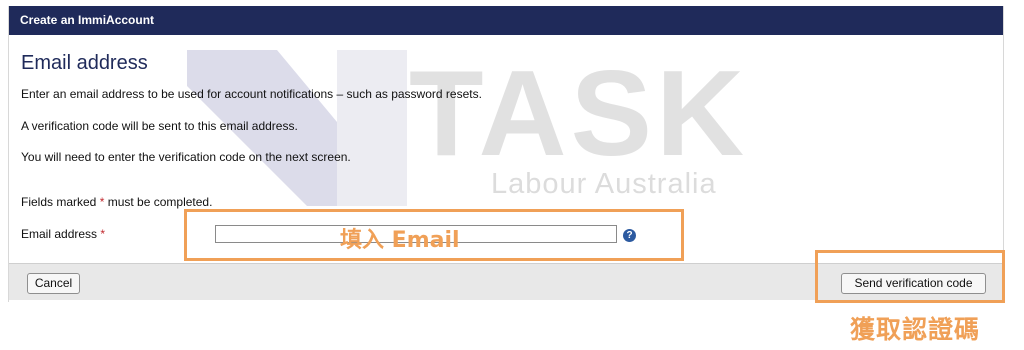  Describe the element at coordinates (53, 283) in the screenshot. I see `cancel-button: Cancel` at that location.